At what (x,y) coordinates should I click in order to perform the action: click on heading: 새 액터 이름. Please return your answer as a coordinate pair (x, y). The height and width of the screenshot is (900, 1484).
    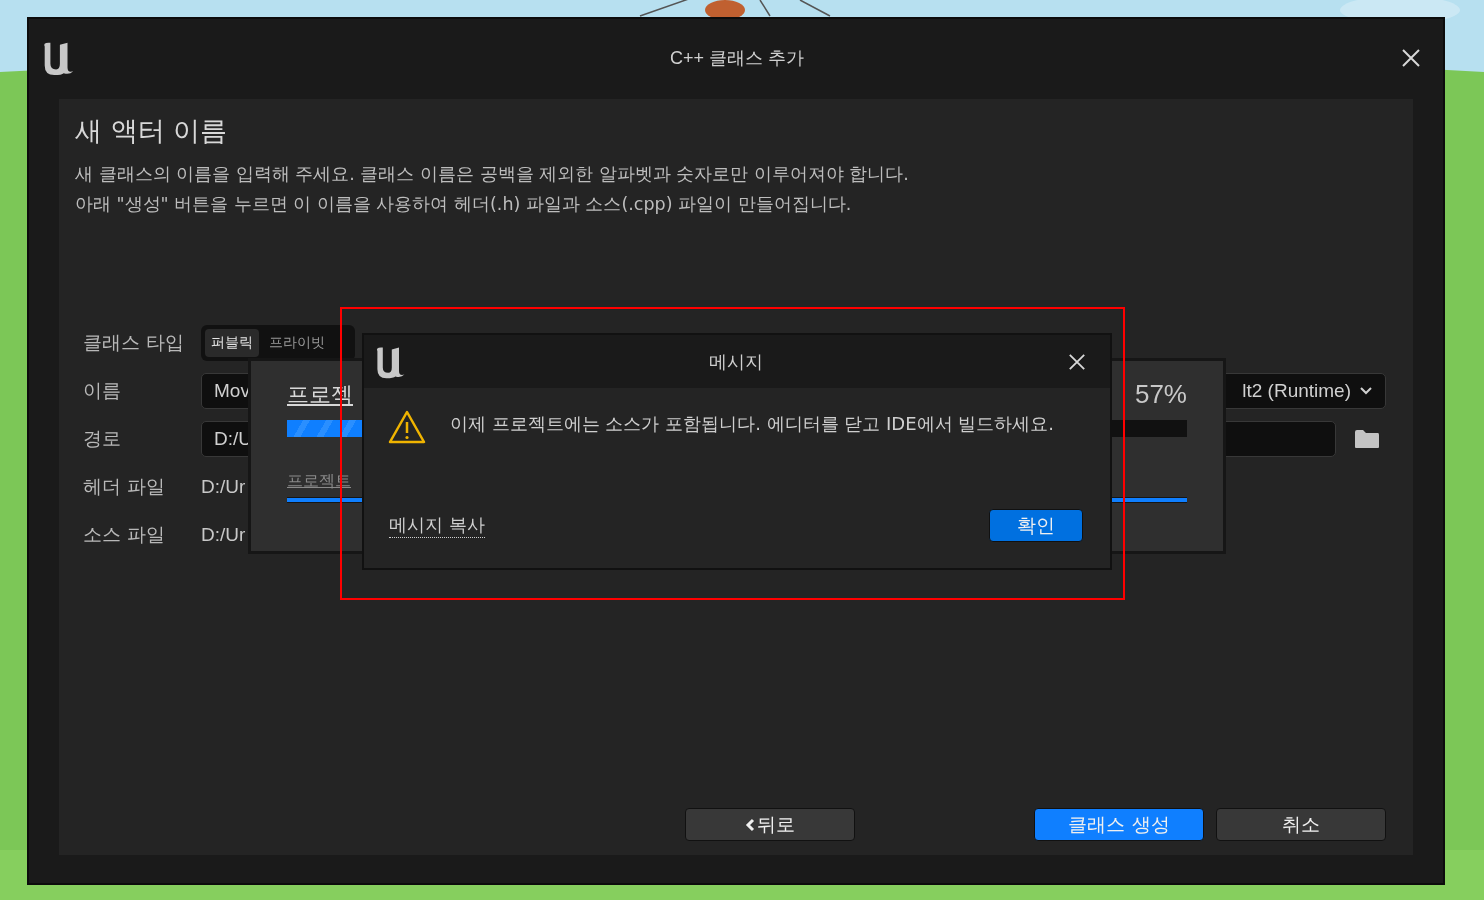
    Looking at the image, I should click on (152, 131).